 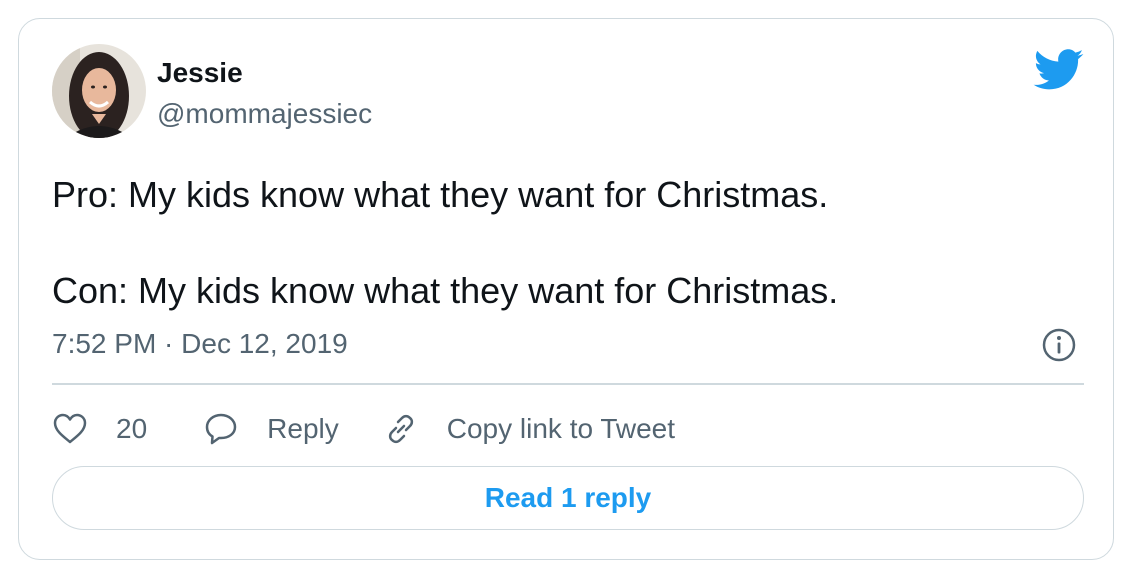 What do you see at coordinates (303, 428) in the screenshot?
I see `reply-label: Reply` at bounding box center [303, 428].